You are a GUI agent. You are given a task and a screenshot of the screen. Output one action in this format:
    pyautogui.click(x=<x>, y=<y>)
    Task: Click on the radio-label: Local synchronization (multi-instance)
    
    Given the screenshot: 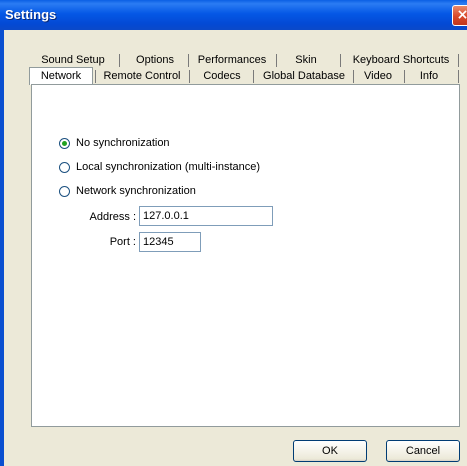 What is the action you would take?
    pyautogui.click(x=168, y=167)
    